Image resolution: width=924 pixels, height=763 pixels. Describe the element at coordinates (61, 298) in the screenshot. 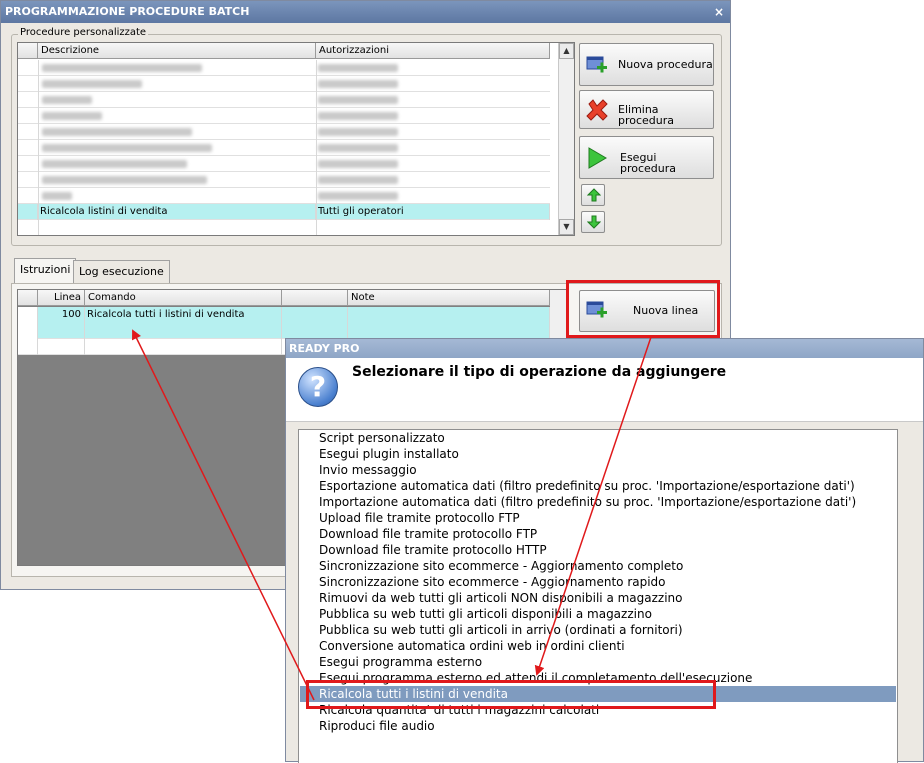

I see `column-header-line: Linea` at that location.